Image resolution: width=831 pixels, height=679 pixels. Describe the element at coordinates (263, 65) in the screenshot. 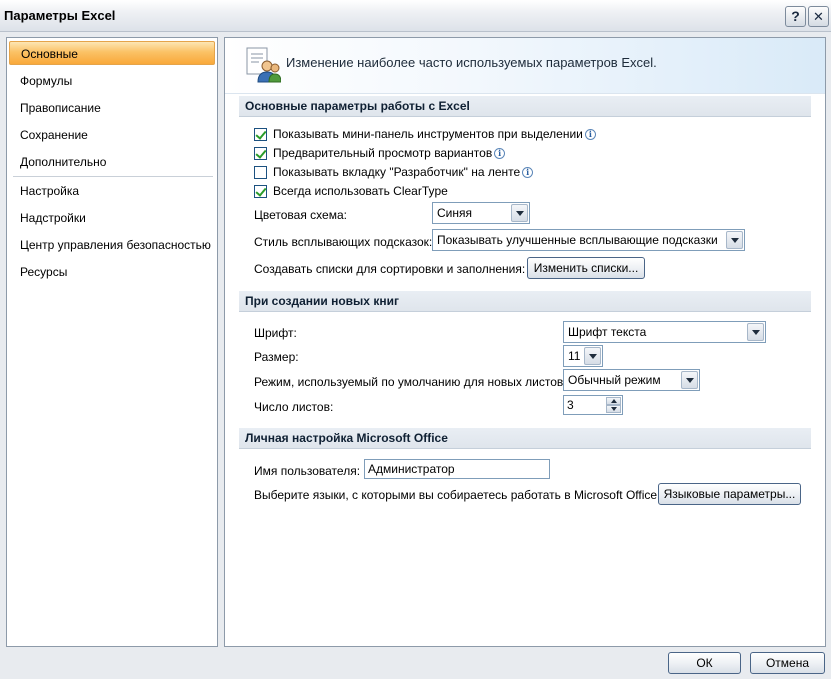

I see `options-people-icon` at that location.